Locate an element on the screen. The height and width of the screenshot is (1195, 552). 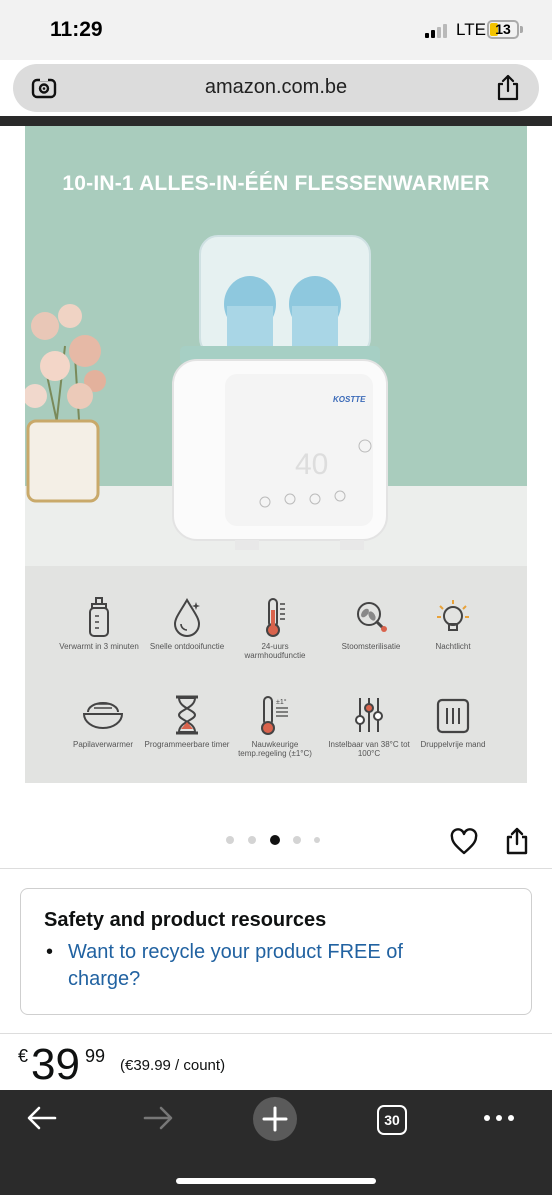
feature-timer: Programmeerbare timer is located at coordinates (187, 721).